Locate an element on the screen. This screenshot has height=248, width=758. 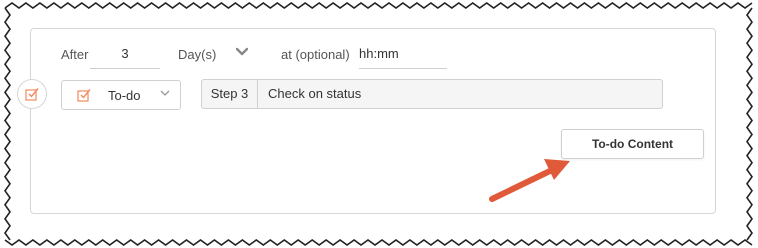
annotation-arrow is located at coordinates (529, 180).